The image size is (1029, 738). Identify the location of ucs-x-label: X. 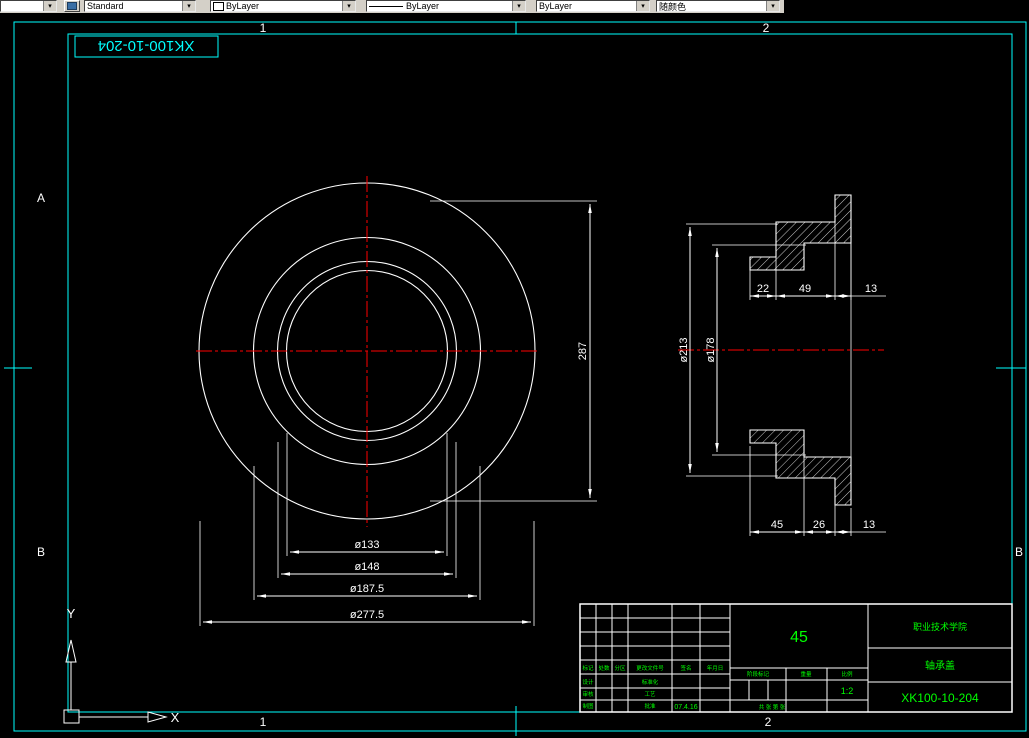
(175, 717).